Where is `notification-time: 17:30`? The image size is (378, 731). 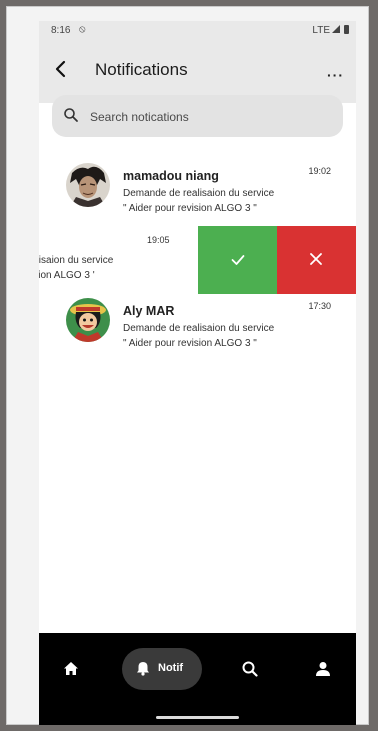 notification-time: 17:30 is located at coordinates (319, 306).